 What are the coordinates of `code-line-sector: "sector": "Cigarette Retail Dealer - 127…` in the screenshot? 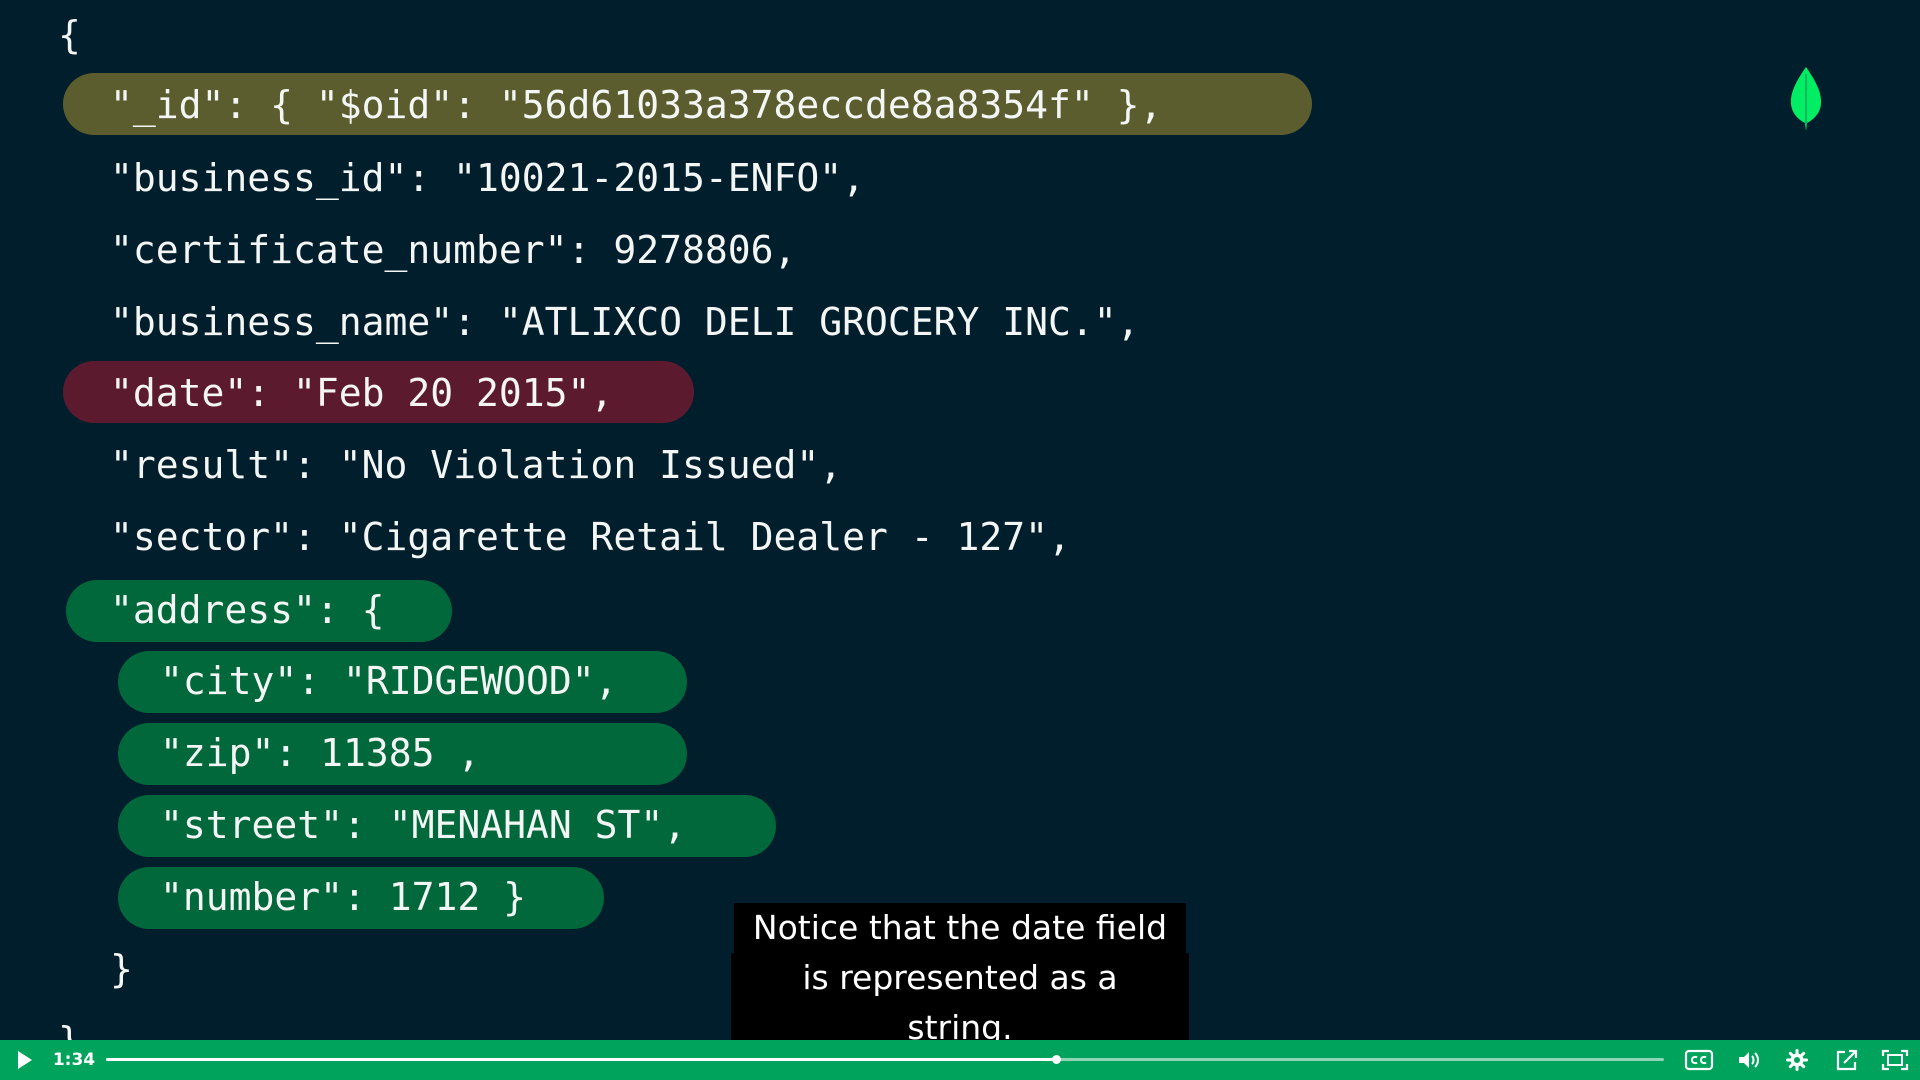 It's located at (590, 537).